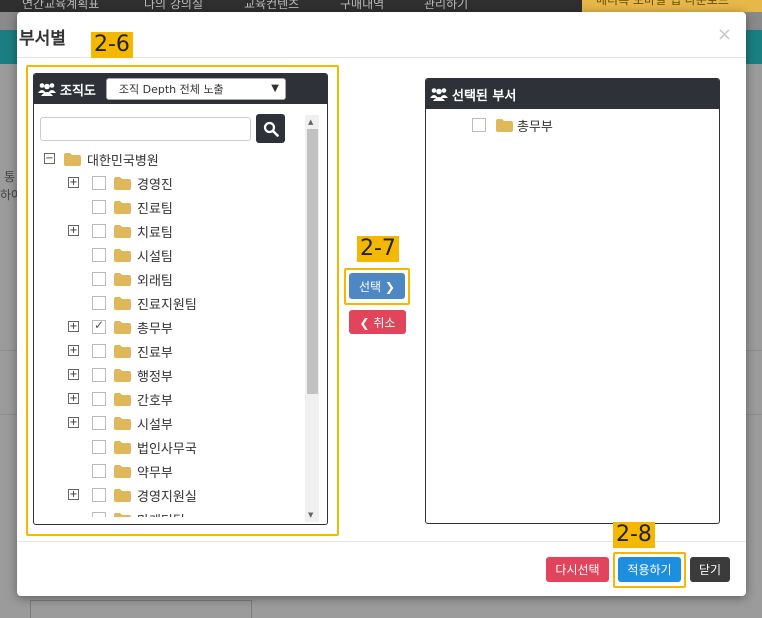 The width and height of the screenshot is (762, 618). Describe the element at coordinates (155, 329) in the screenshot. I see `tree-item-label: 총무부` at that location.